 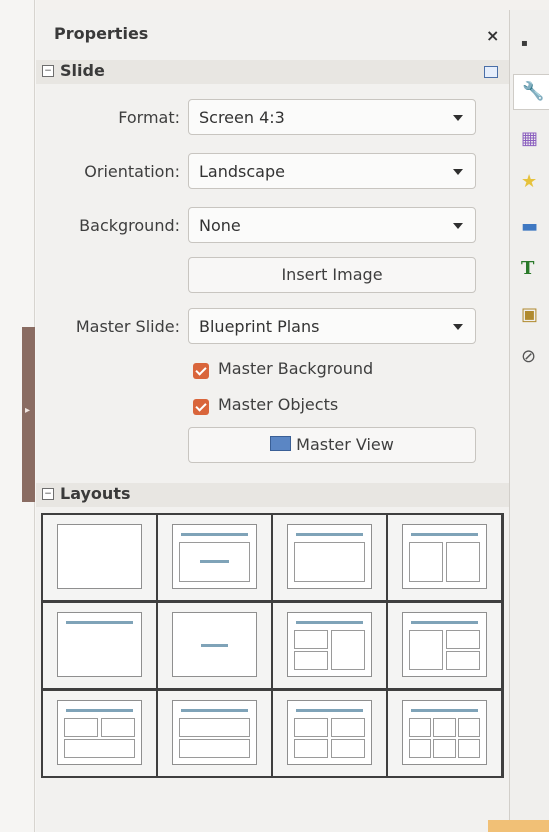 I want to click on layout-title-content-over-content, so click(x=214, y=733).